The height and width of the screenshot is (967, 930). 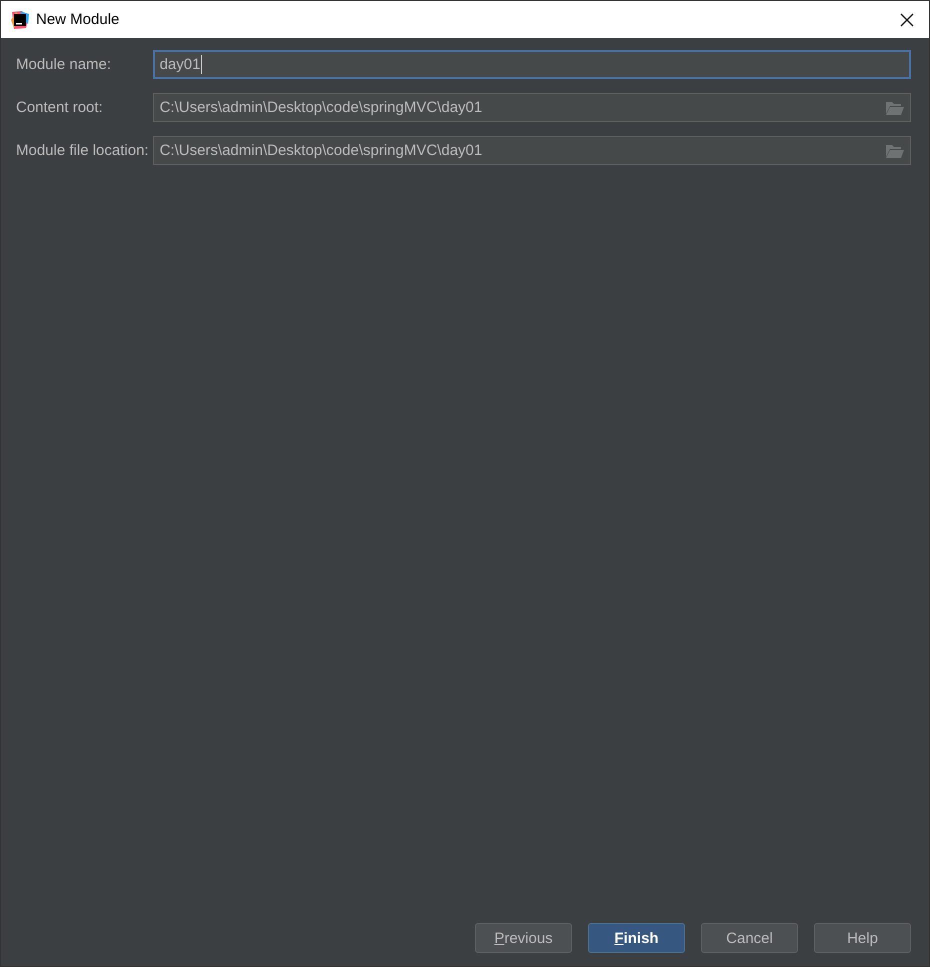 I want to click on text-field: day01, so click(x=531, y=64).